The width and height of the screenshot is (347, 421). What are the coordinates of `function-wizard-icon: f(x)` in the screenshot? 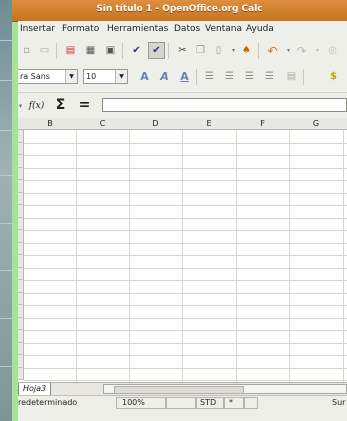 It's located at (36, 105).